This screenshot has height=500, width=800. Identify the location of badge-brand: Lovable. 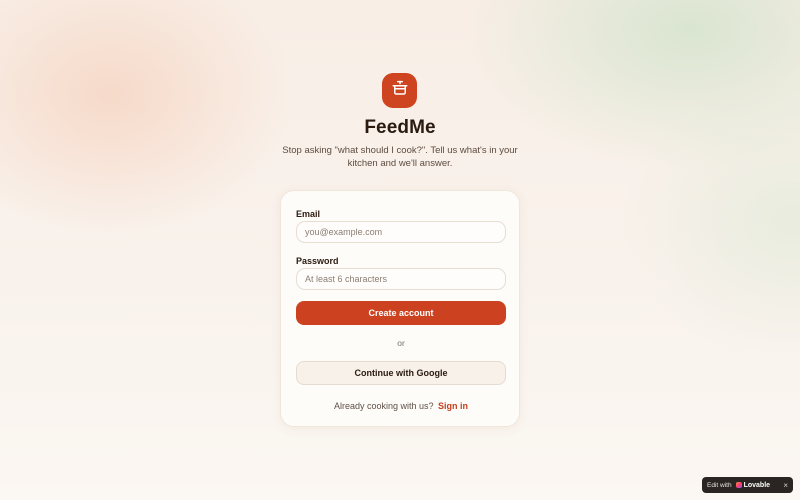
(757, 485).